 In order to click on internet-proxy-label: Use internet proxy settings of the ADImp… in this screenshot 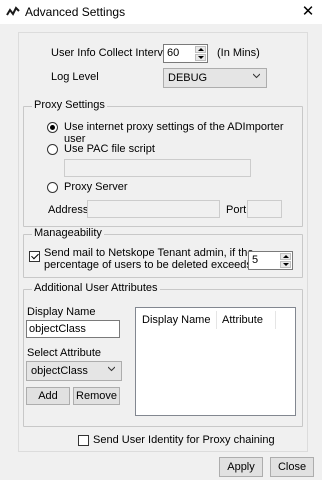, I will do `click(174, 133)`.